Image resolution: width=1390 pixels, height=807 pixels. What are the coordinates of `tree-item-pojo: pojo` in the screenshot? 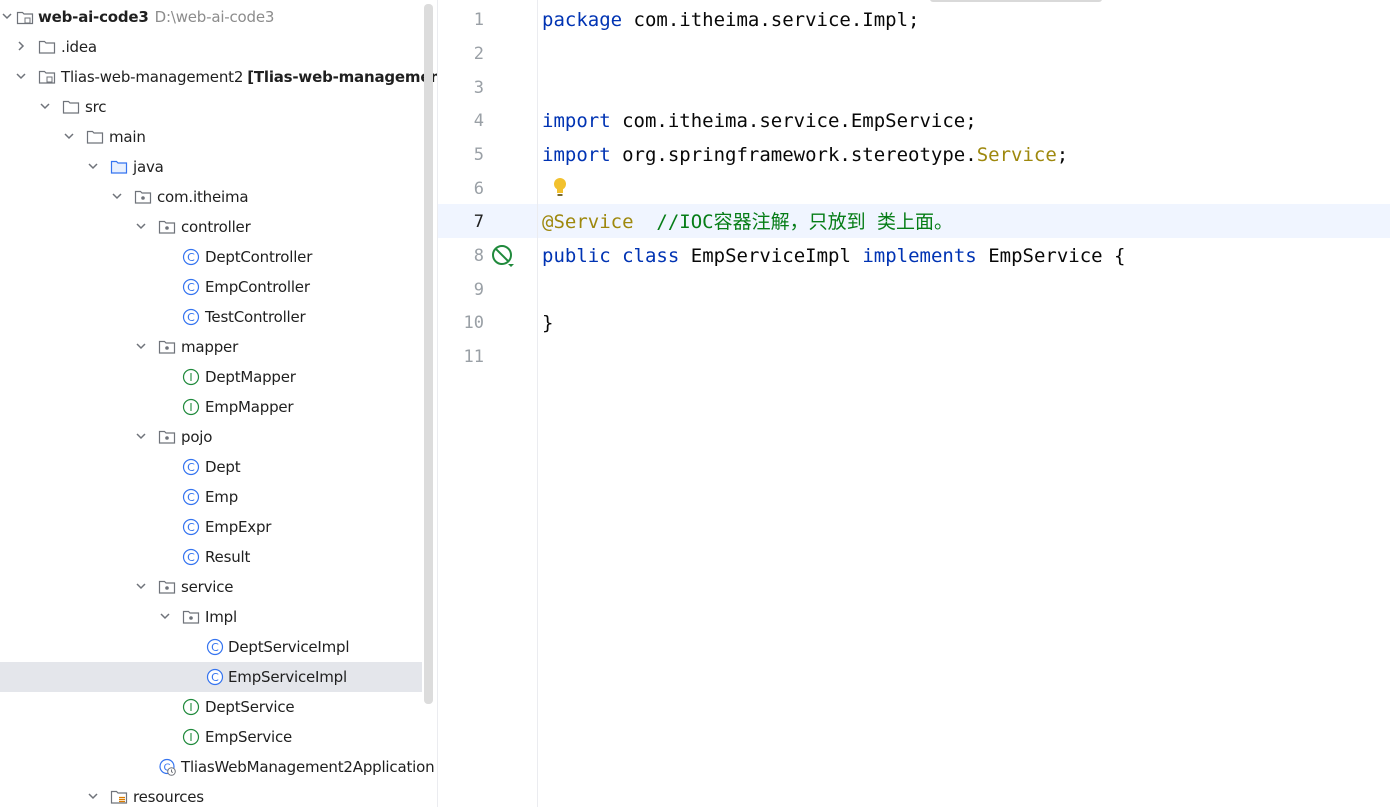 It's located at (211, 437).